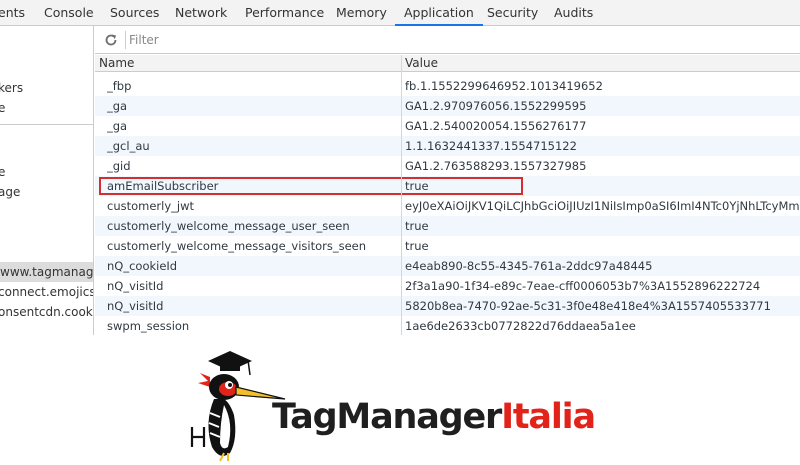 The image size is (800, 465). I want to click on sidebar-item-clear-storage: e, so click(2, 108).